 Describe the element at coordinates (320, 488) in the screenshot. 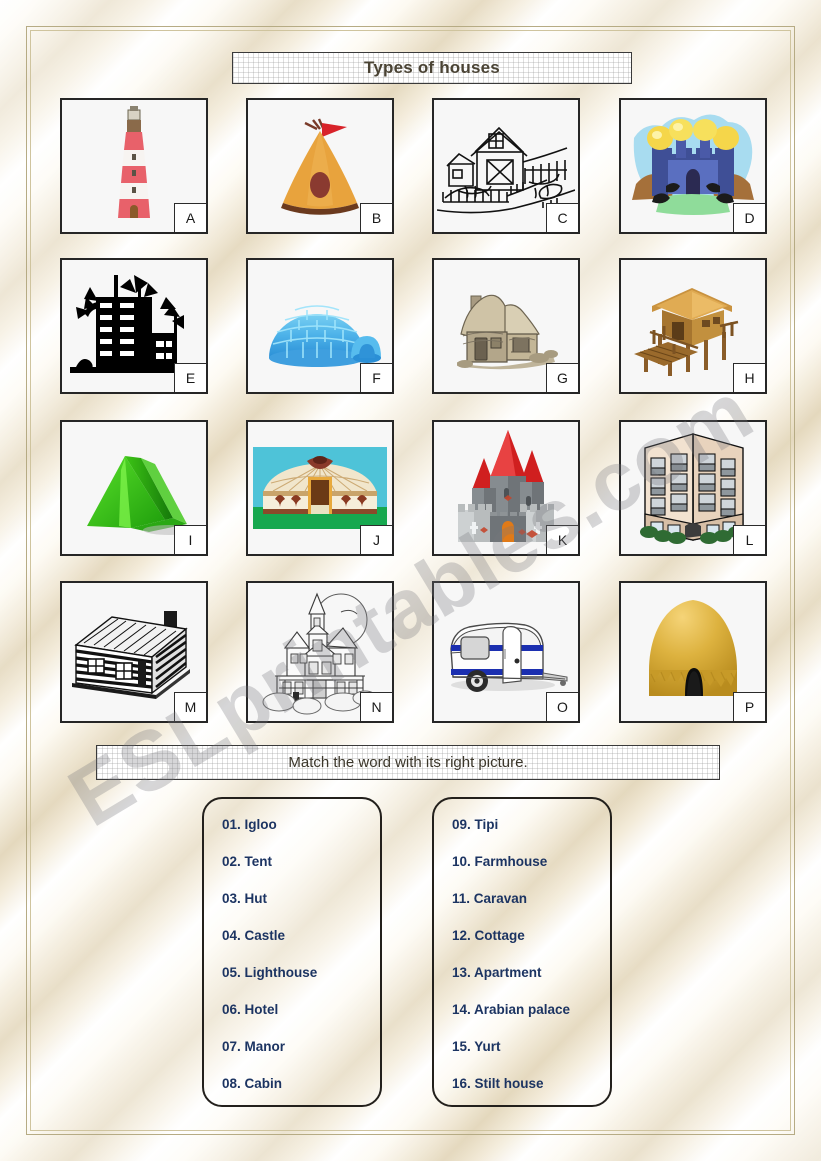

I see `picture-card-j: J` at that location.